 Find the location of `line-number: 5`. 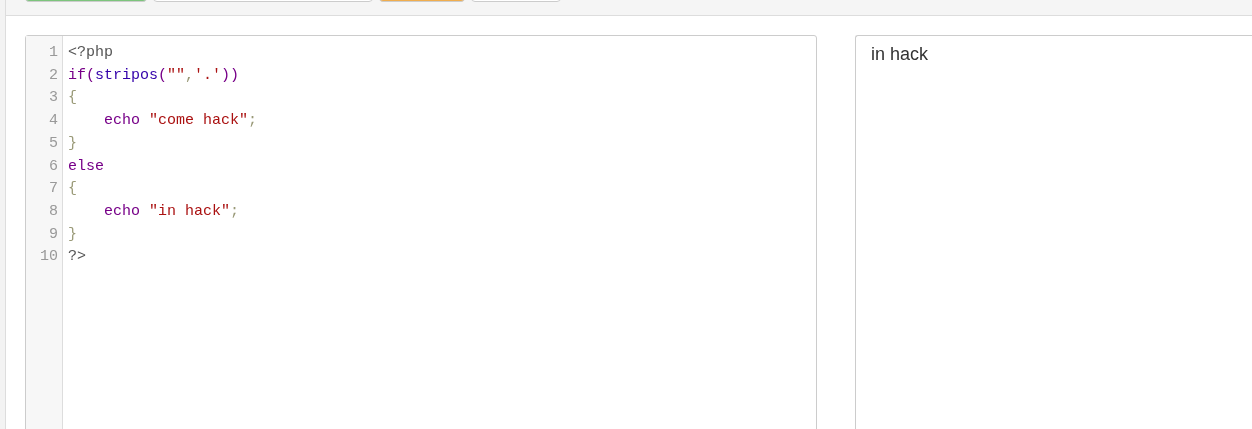

line-number: 5 is located at coordinates (53, 143).